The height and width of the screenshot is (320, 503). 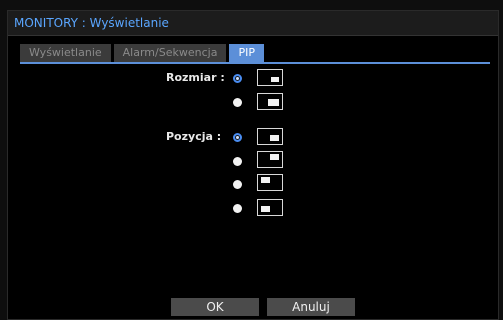 I want to click on pip-position-top-left-icon, so click(x=270, y=182).